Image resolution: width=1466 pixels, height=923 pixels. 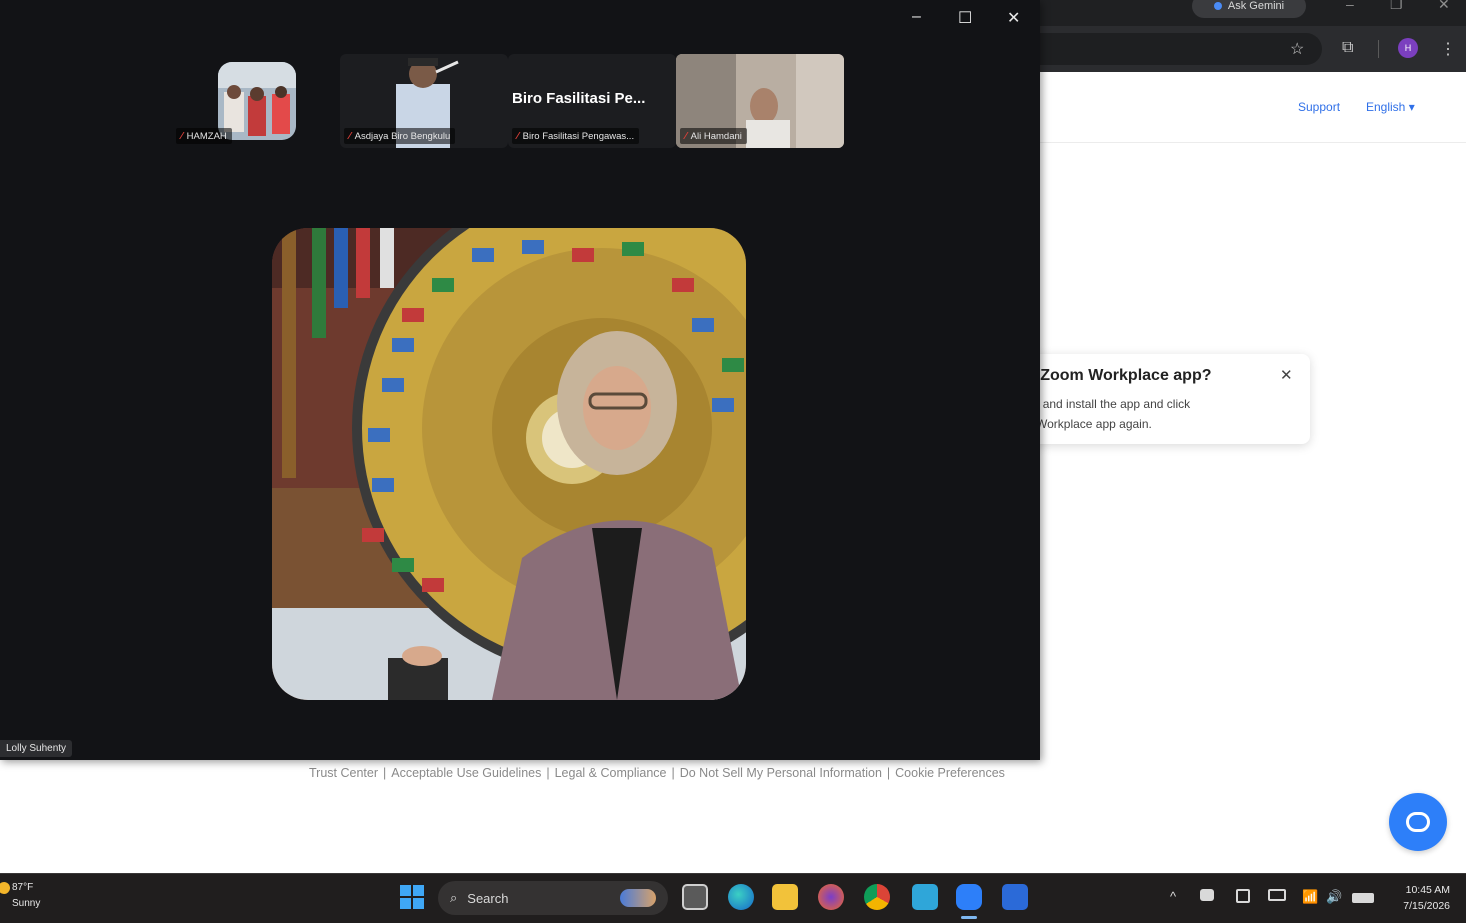 What do you see at coordinates (26, 903) in the screenshot?
I see `weather-desc: Sunny` at bounding box center [26, 903].